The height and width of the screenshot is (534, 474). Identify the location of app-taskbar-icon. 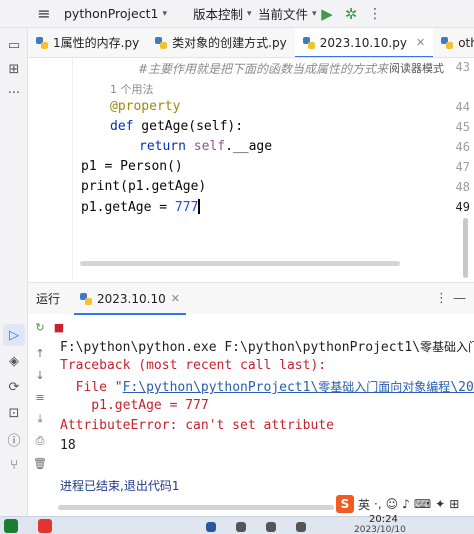
(45, 526).